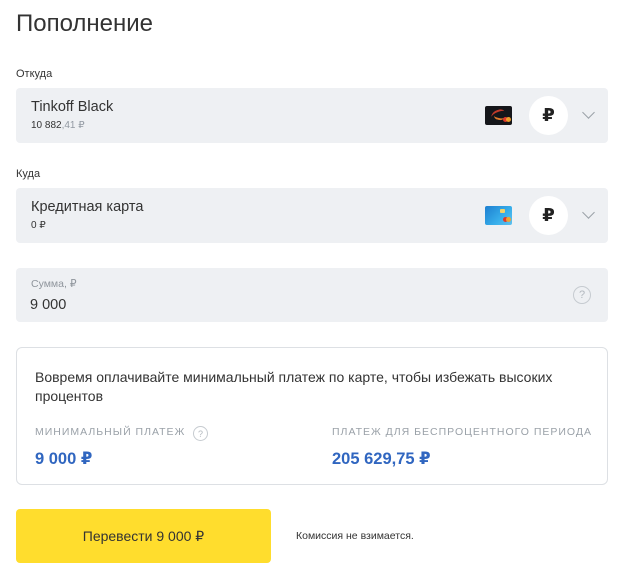  I want to click on to-label: Куда, so click(28, 174).